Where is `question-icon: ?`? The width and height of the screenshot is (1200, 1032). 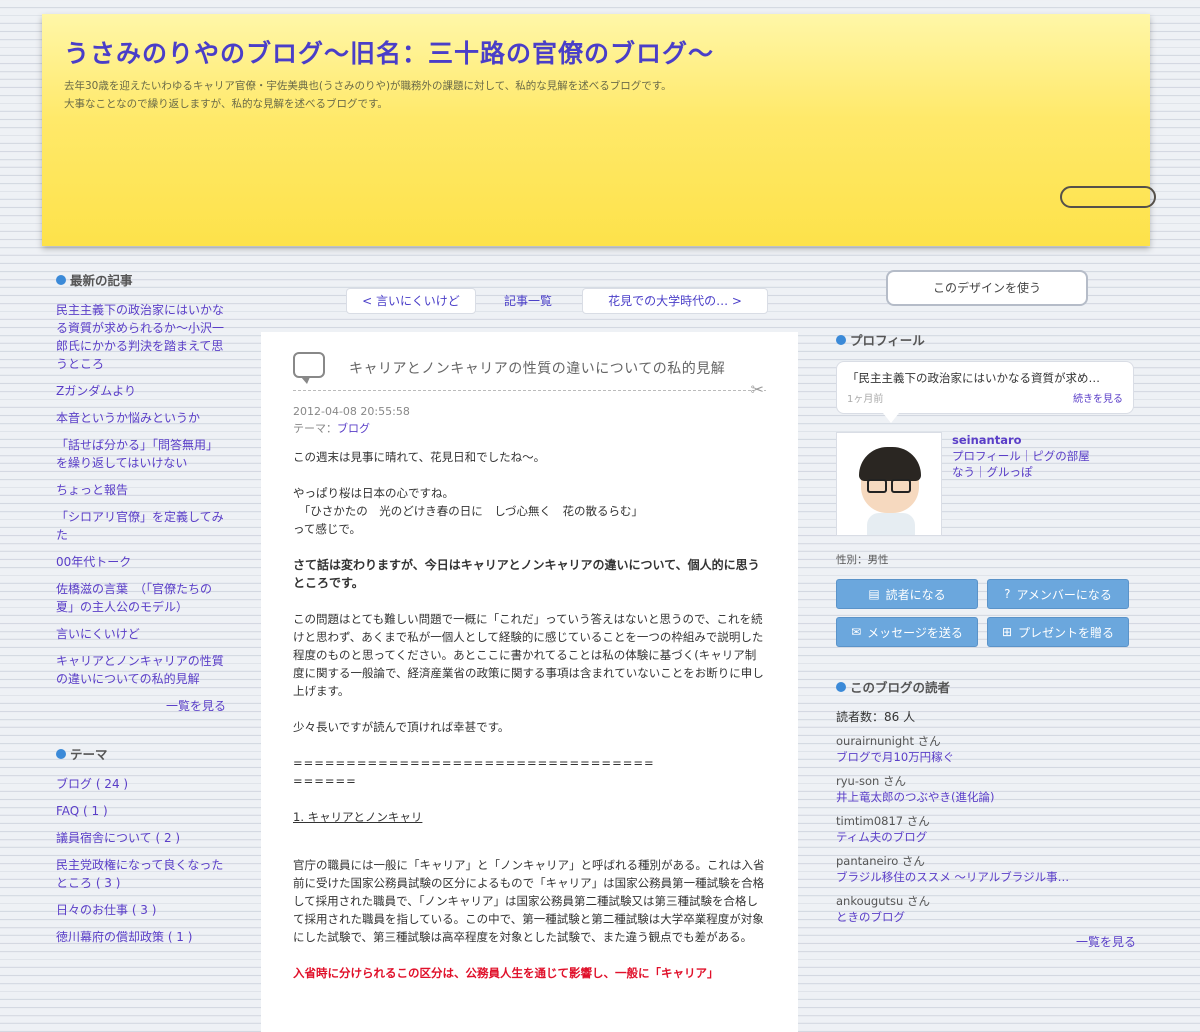
question-icon: ? is located at coordinates (1007, 594).